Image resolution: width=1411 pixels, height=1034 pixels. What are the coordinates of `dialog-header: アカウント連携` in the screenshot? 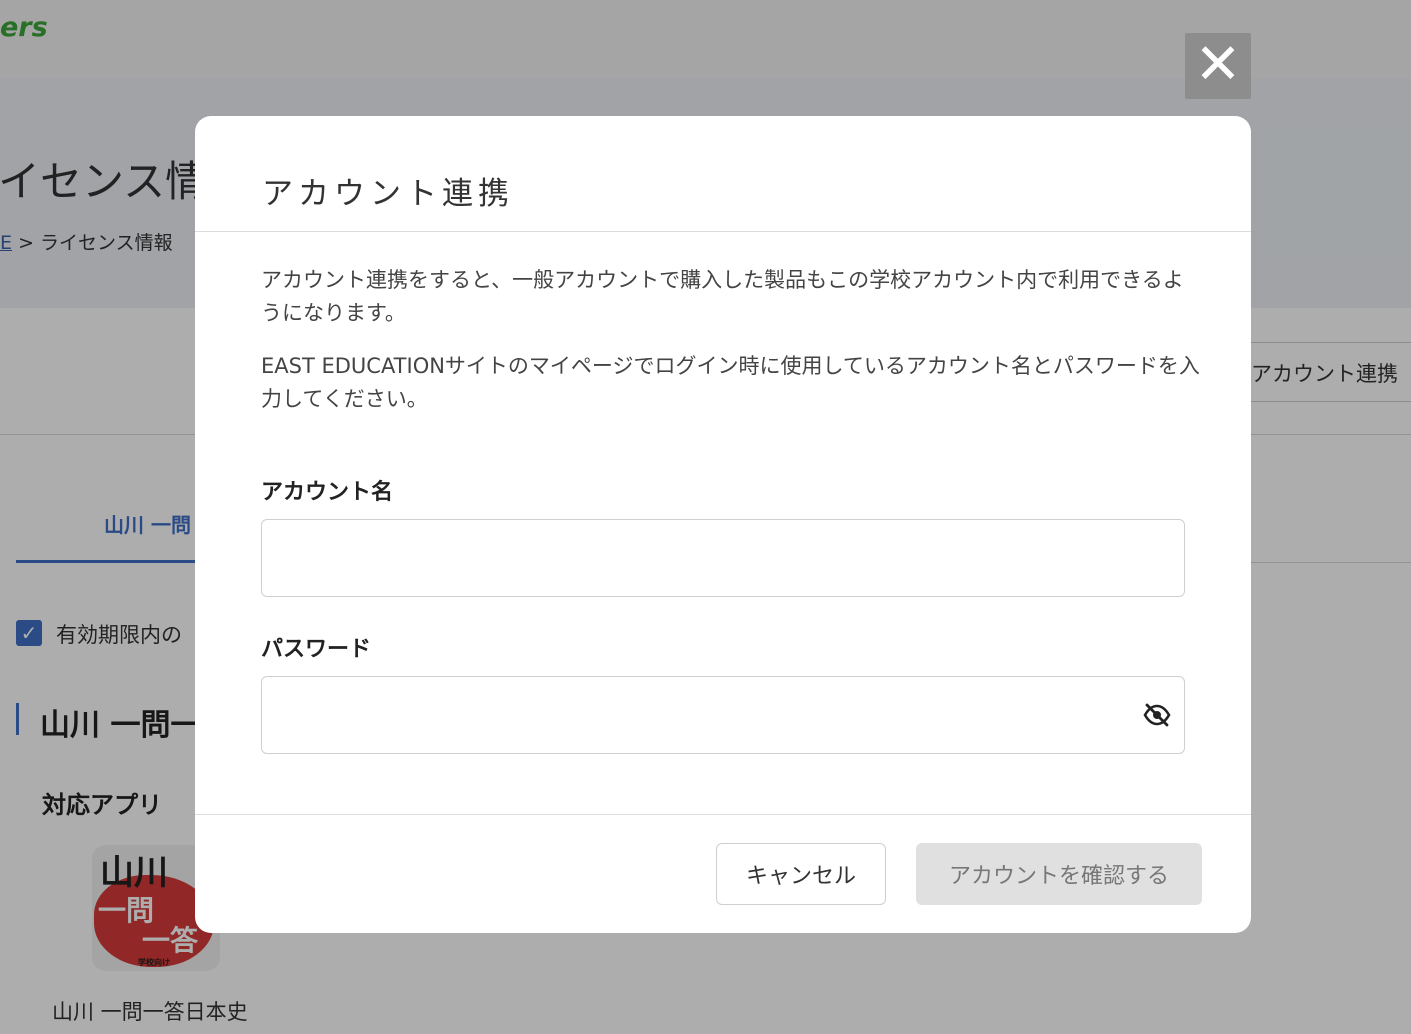 It's located at (723, 174).